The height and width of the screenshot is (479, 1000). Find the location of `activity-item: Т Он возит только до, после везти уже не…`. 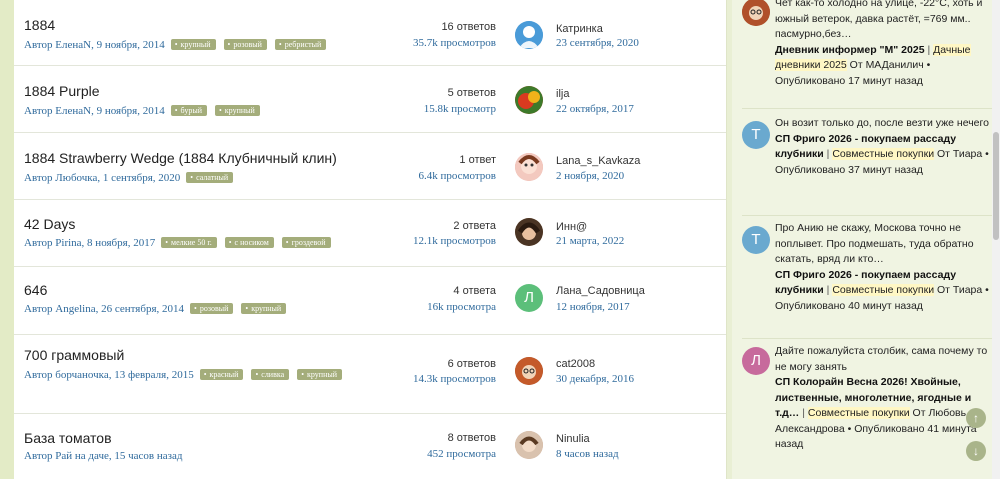

activity-item: Т Он возит только до, после везти уже не… is located at coordinates (867, 162).